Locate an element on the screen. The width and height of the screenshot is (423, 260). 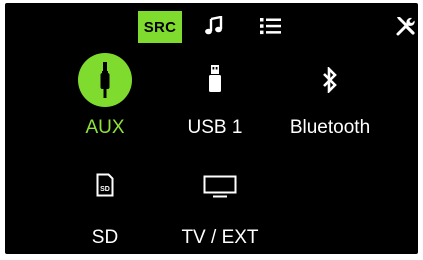
tab-list is located at coordinates (271, 26).